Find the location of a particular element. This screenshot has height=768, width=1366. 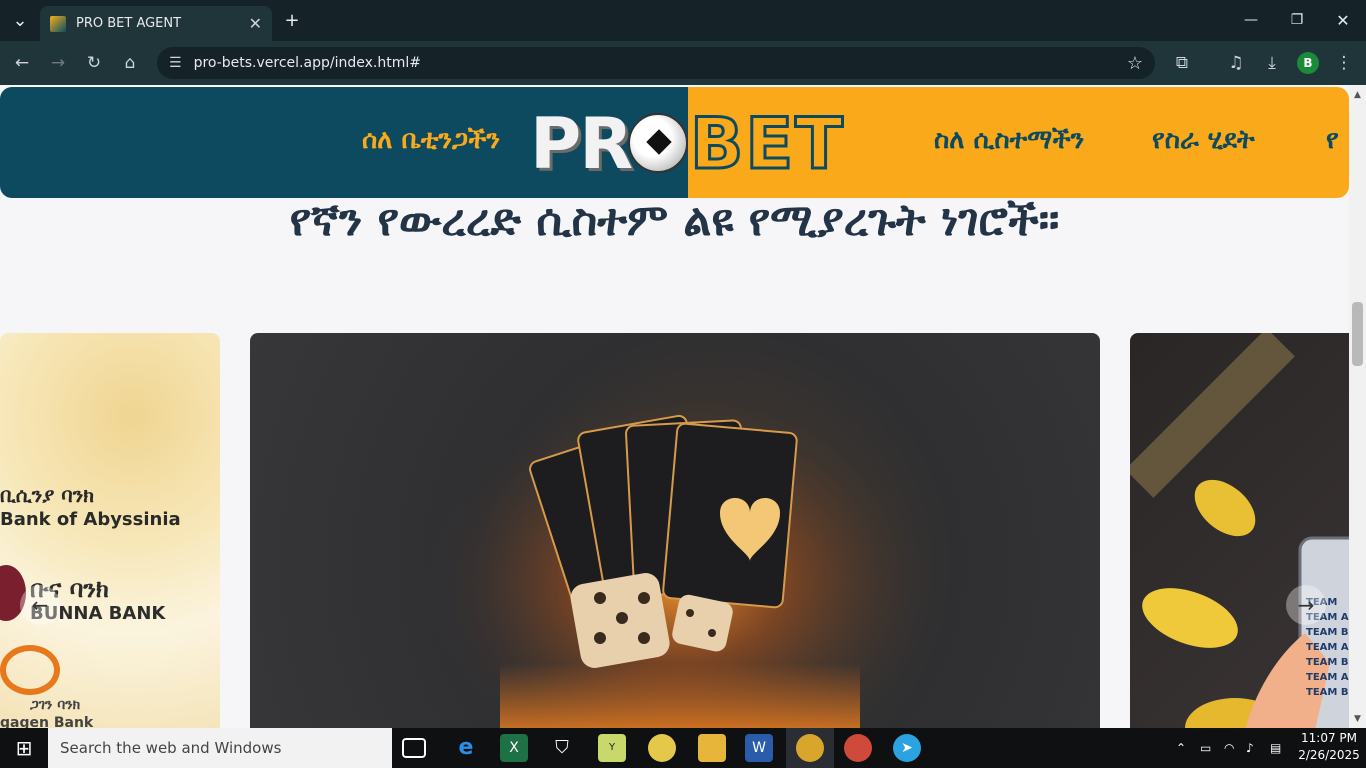

bank-abyssinia-english: Bank of Abyssinia is located at coordinates (90, 519).